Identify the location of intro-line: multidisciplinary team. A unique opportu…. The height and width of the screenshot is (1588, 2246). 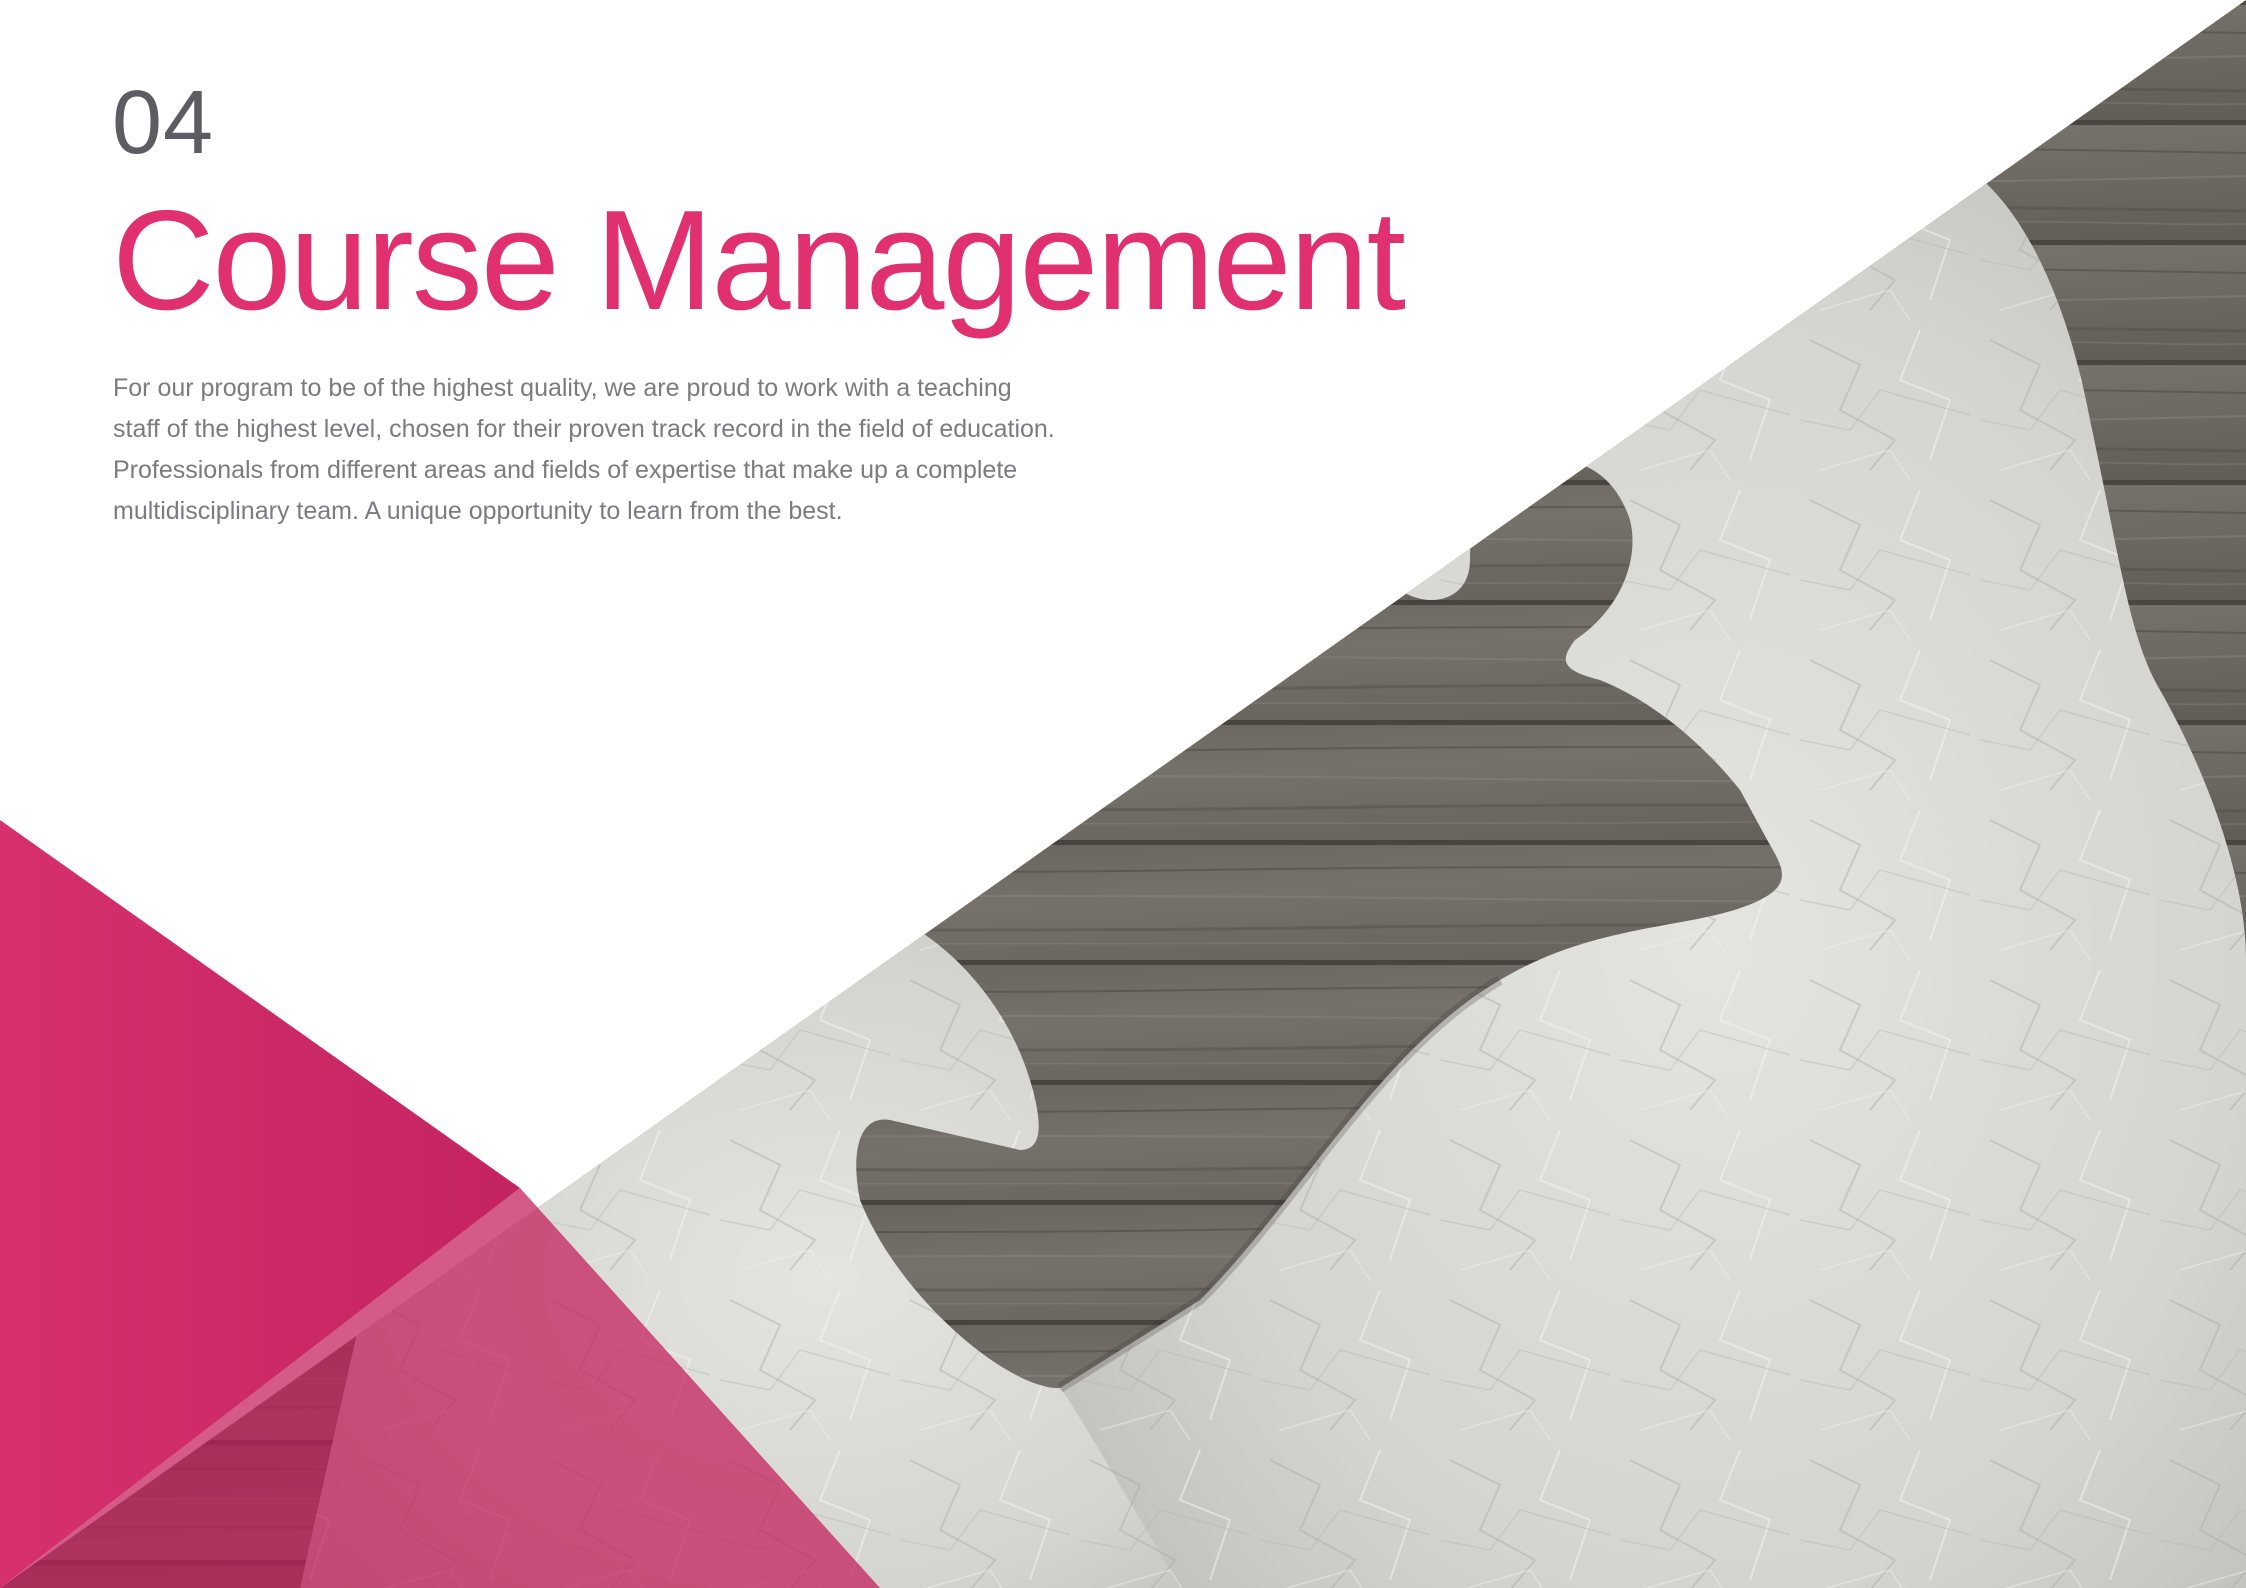
(478, 511).